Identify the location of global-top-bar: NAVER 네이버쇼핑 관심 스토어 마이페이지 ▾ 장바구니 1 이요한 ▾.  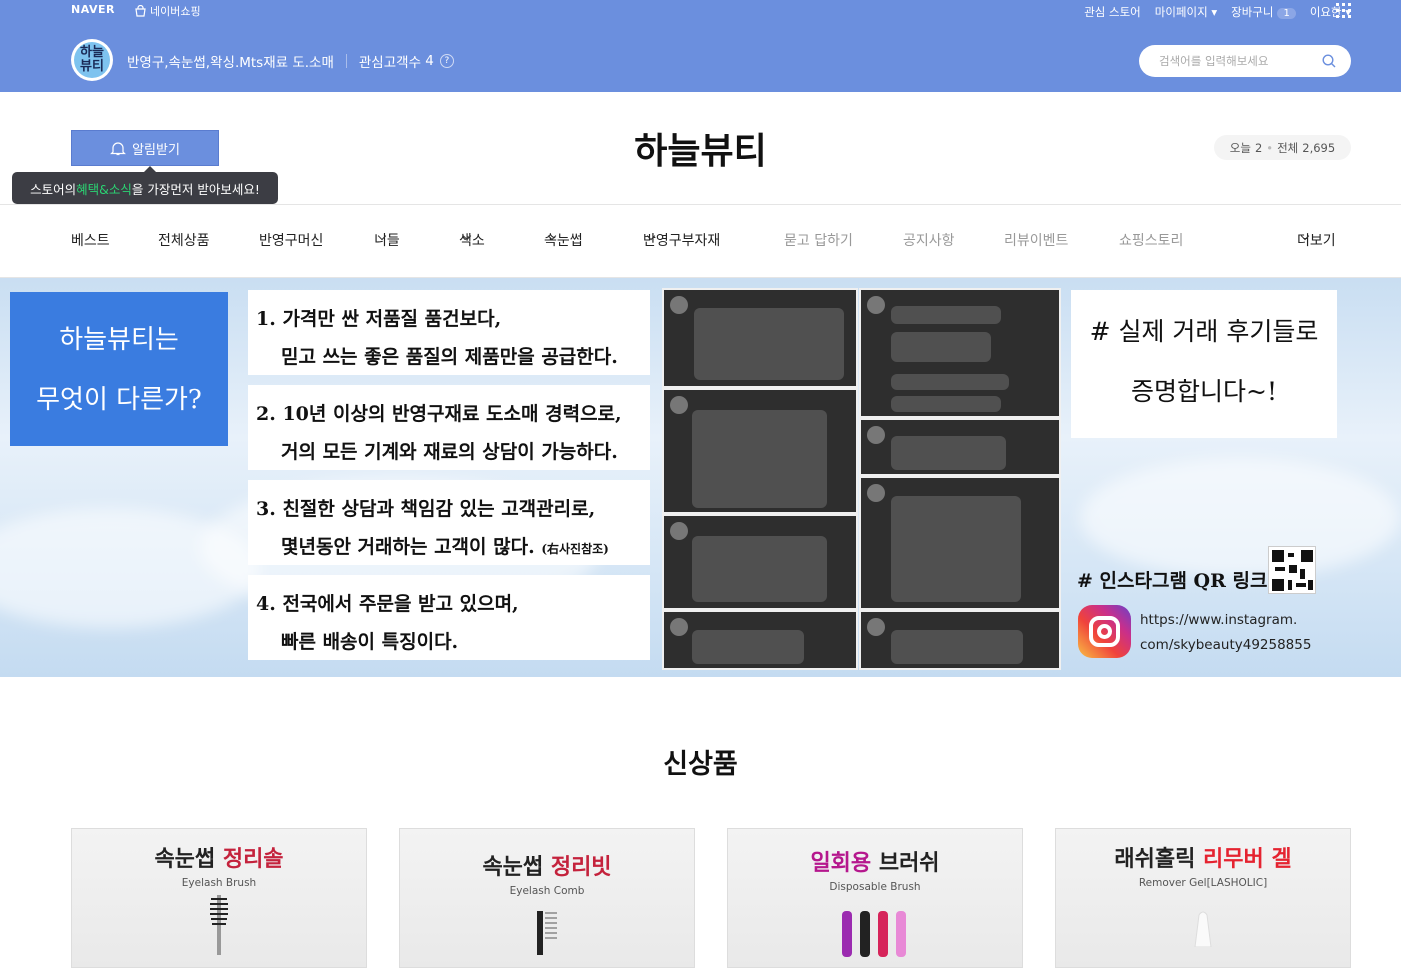
(700, 15).